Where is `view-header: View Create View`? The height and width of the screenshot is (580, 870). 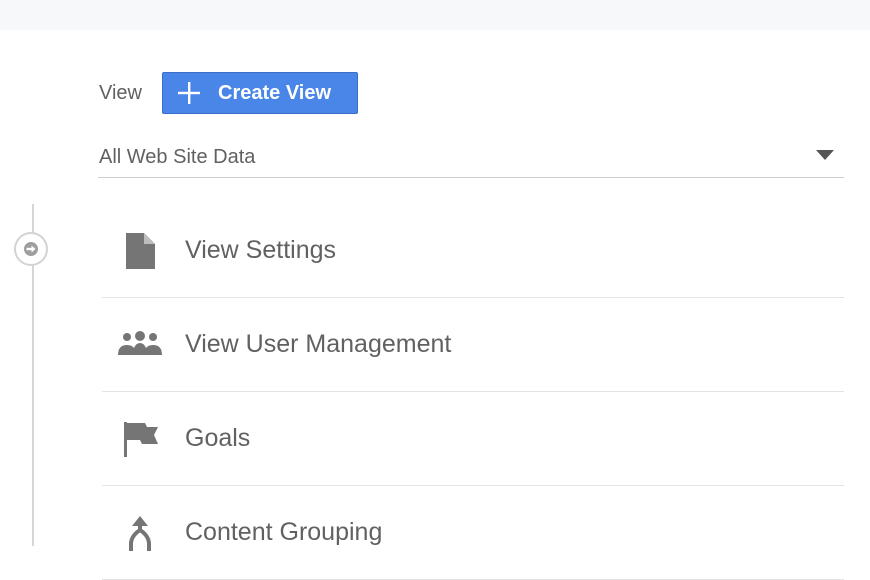
view-header: View Create View is located at coordinates (228, 93).